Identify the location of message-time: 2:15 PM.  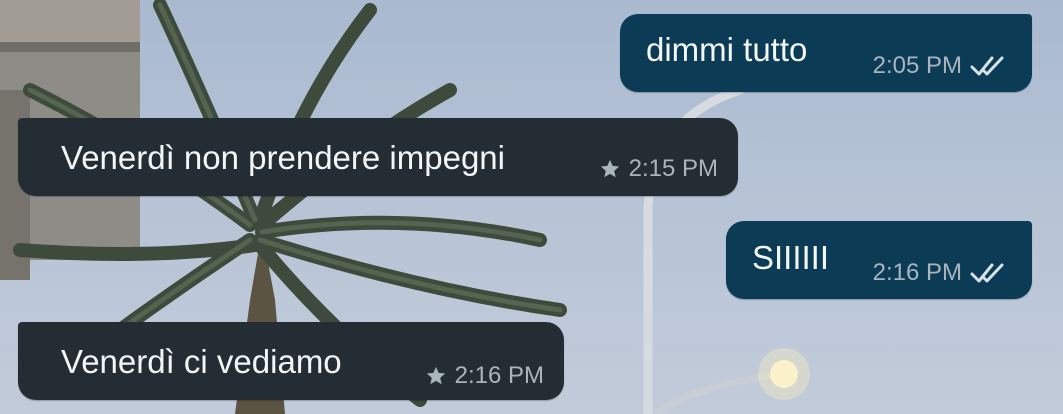
(673, 168).